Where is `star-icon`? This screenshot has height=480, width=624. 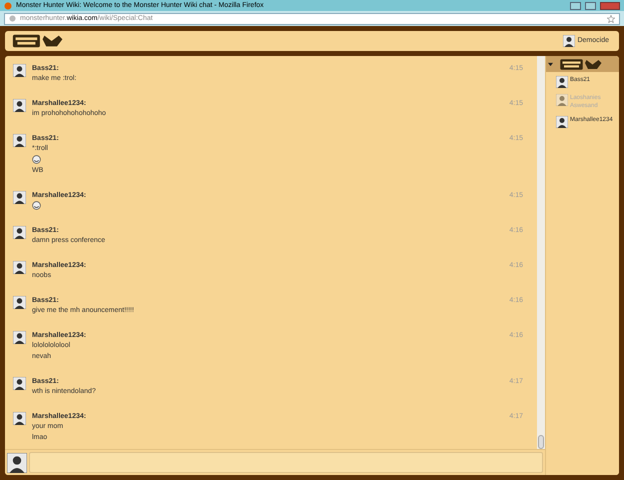
star-icon is located at coordinates (611, 18).